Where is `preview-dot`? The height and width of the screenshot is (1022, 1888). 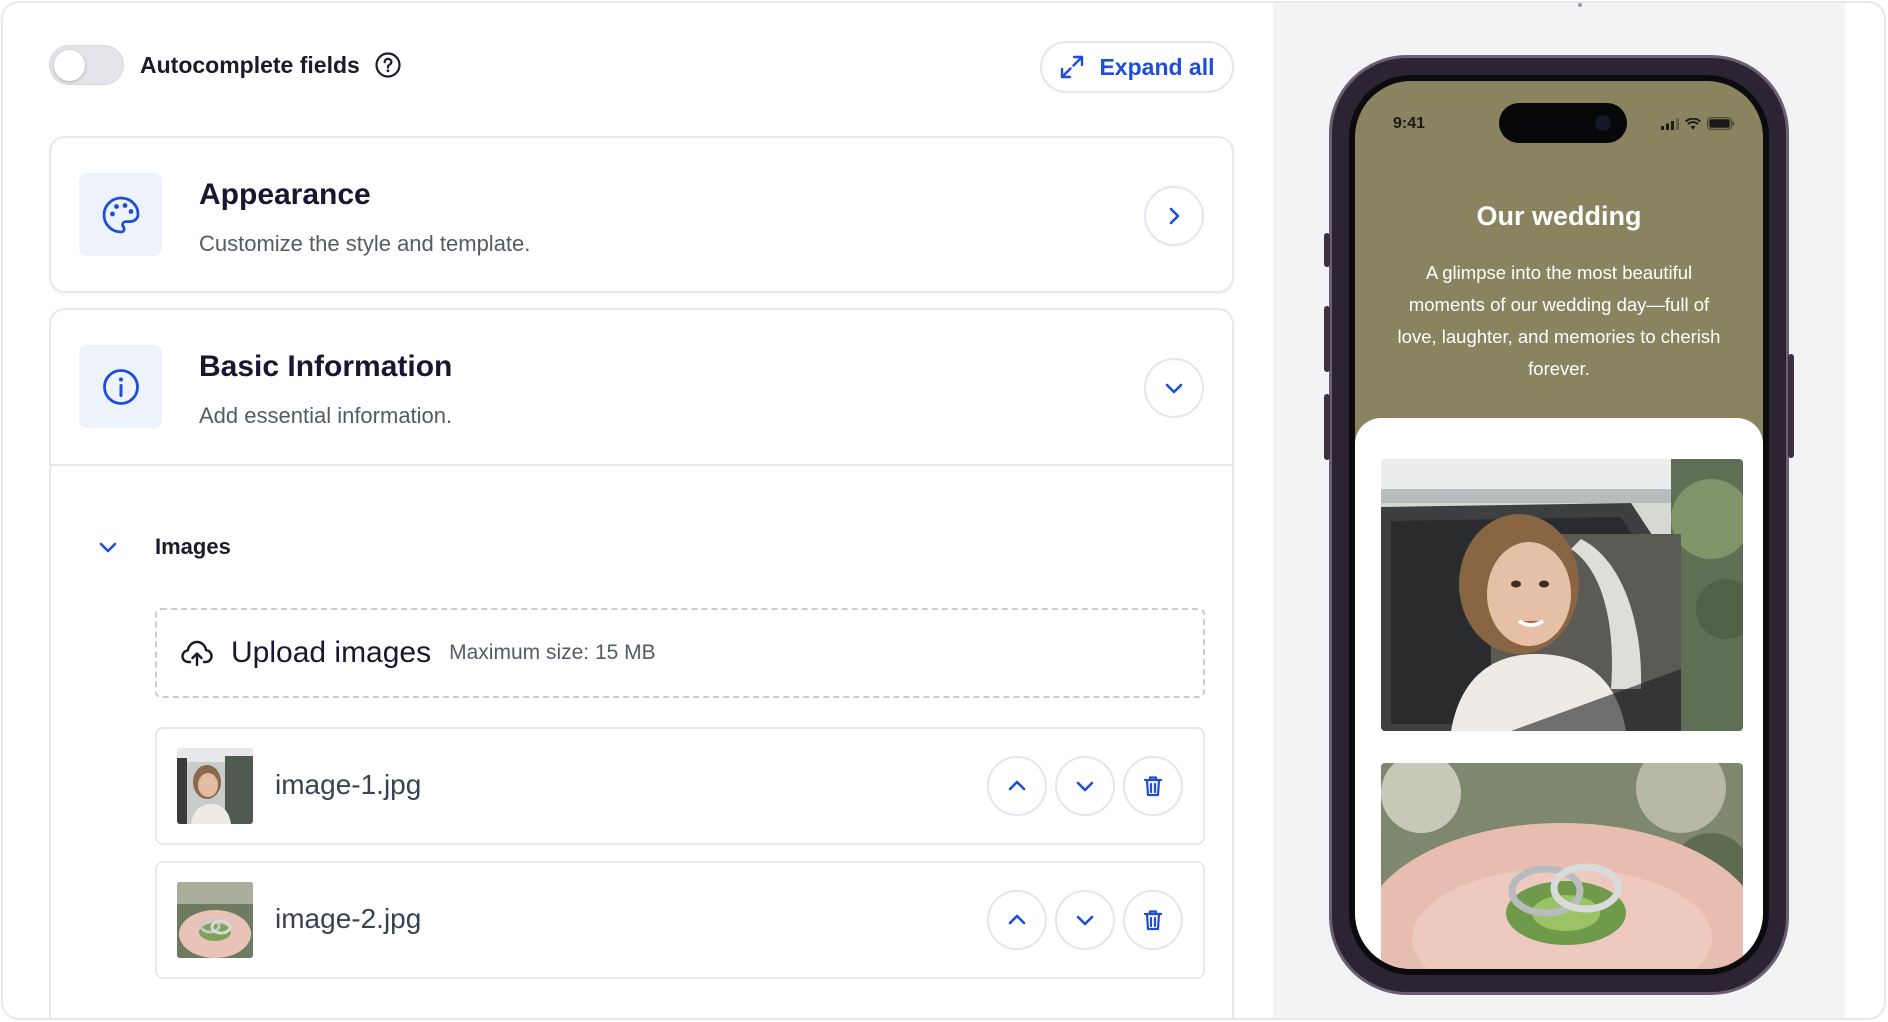 preview-dot is located at coordinates (1580, 5).